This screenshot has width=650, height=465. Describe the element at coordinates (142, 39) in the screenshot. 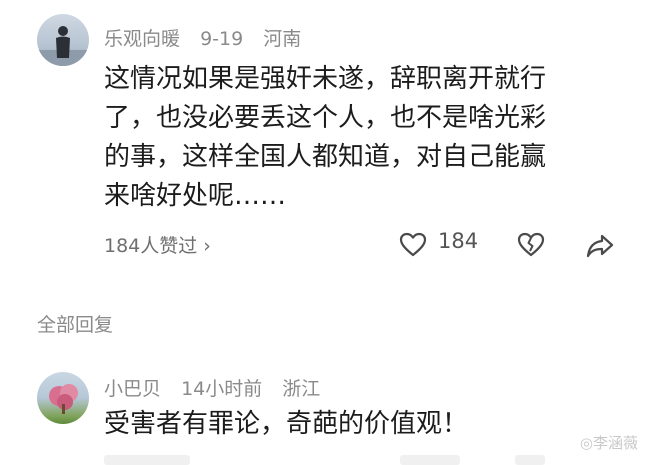

I see `username: 乐观向暖` at that location.